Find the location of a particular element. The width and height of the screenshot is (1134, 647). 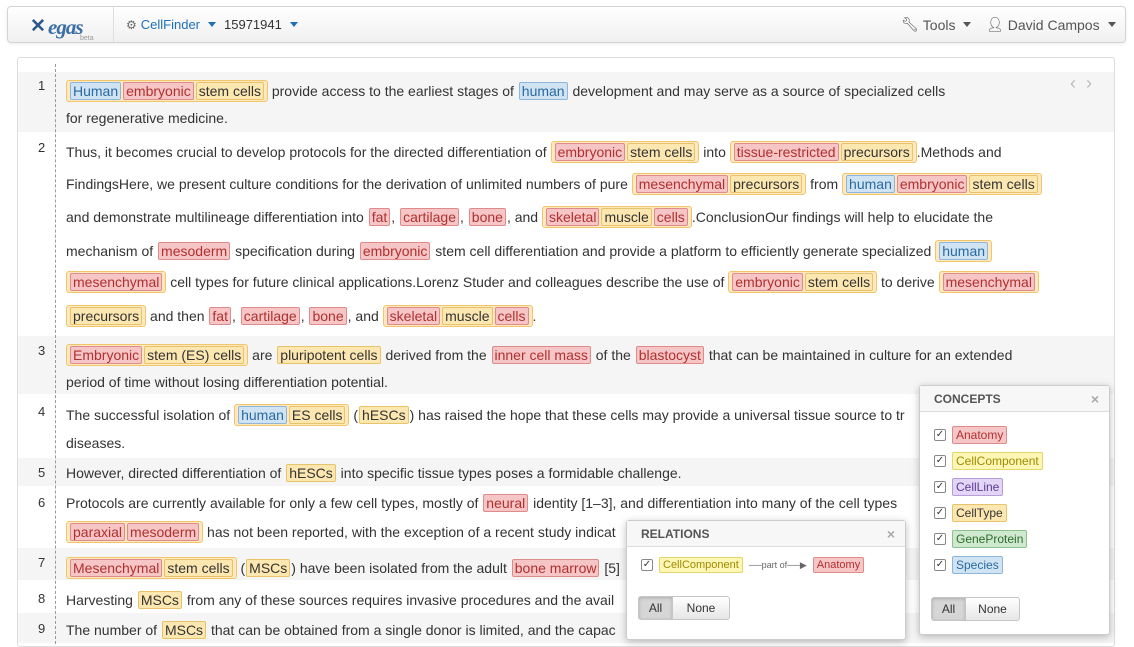

tools-menu: 🔧︎ Tools is located at coordinates (936, 24).